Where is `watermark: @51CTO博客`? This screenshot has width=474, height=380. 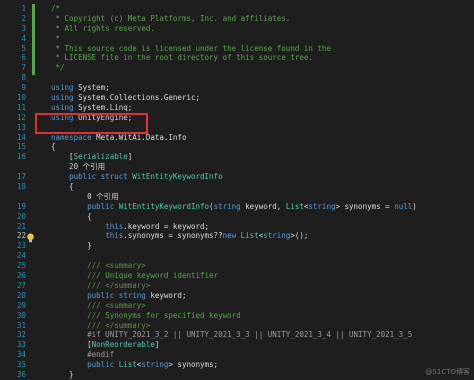
watermark: @51CTO博客 is located at coordinates (447, 372).